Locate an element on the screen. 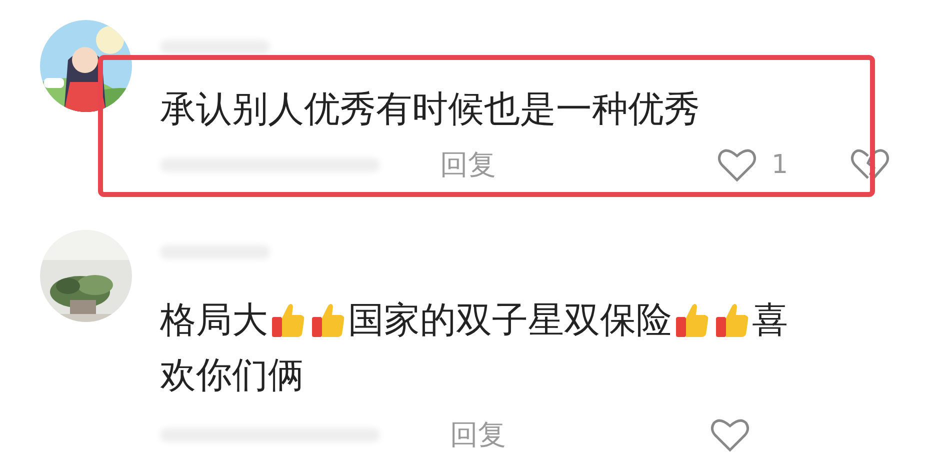  comment-text: 国家的双子星双保险 is located at coordinates (510, 320).